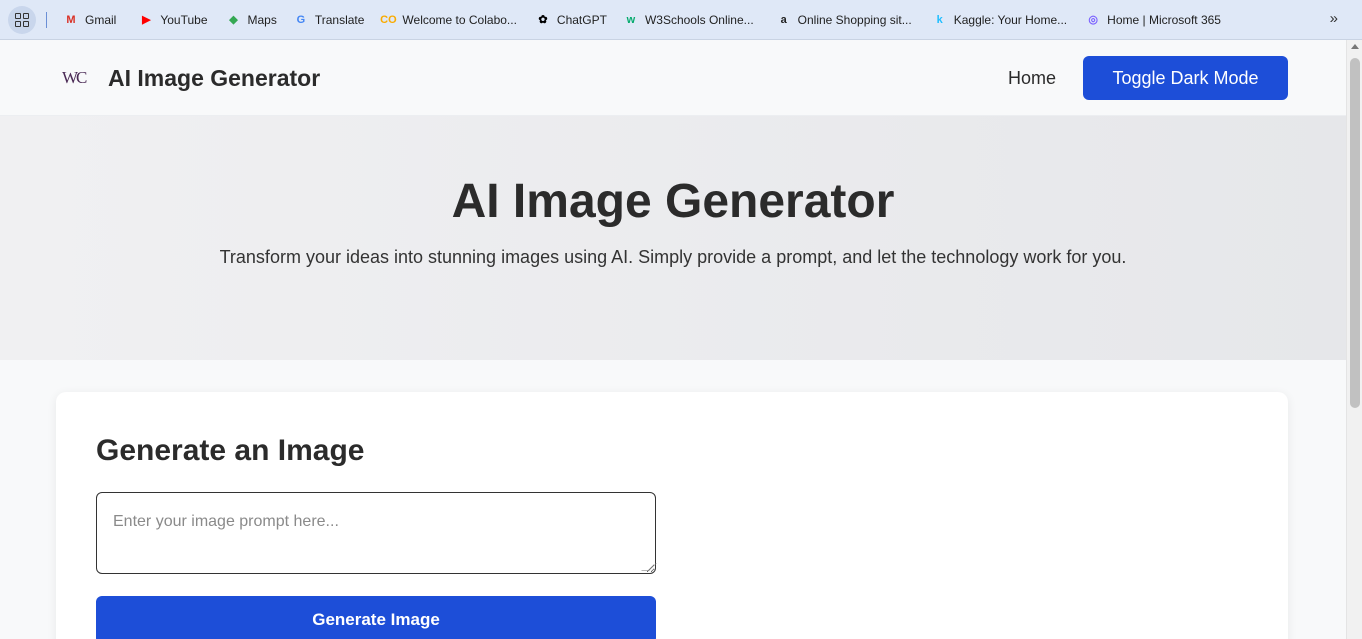 The width and height of the screenshot is (1362, 639). What do you see at coordinates (184, 19) in the screenshot?
I see `bookmark-label: YouTube` at bounding box center [184, 19].